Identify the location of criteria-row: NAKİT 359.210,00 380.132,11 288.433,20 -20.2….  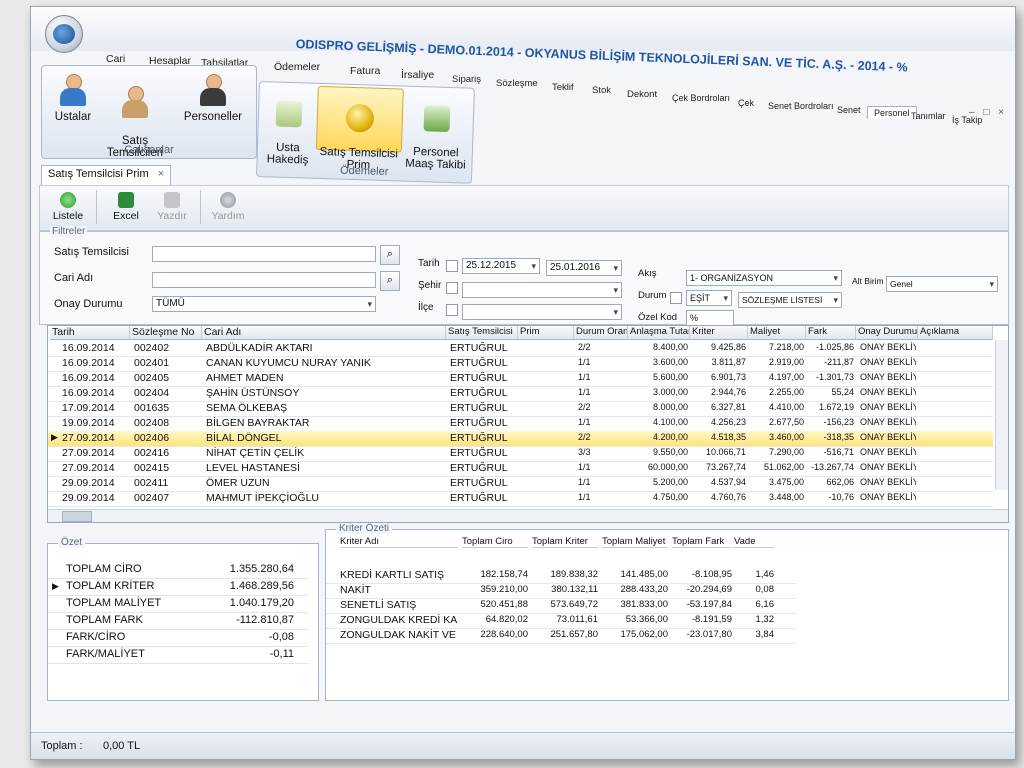
(561, 591).